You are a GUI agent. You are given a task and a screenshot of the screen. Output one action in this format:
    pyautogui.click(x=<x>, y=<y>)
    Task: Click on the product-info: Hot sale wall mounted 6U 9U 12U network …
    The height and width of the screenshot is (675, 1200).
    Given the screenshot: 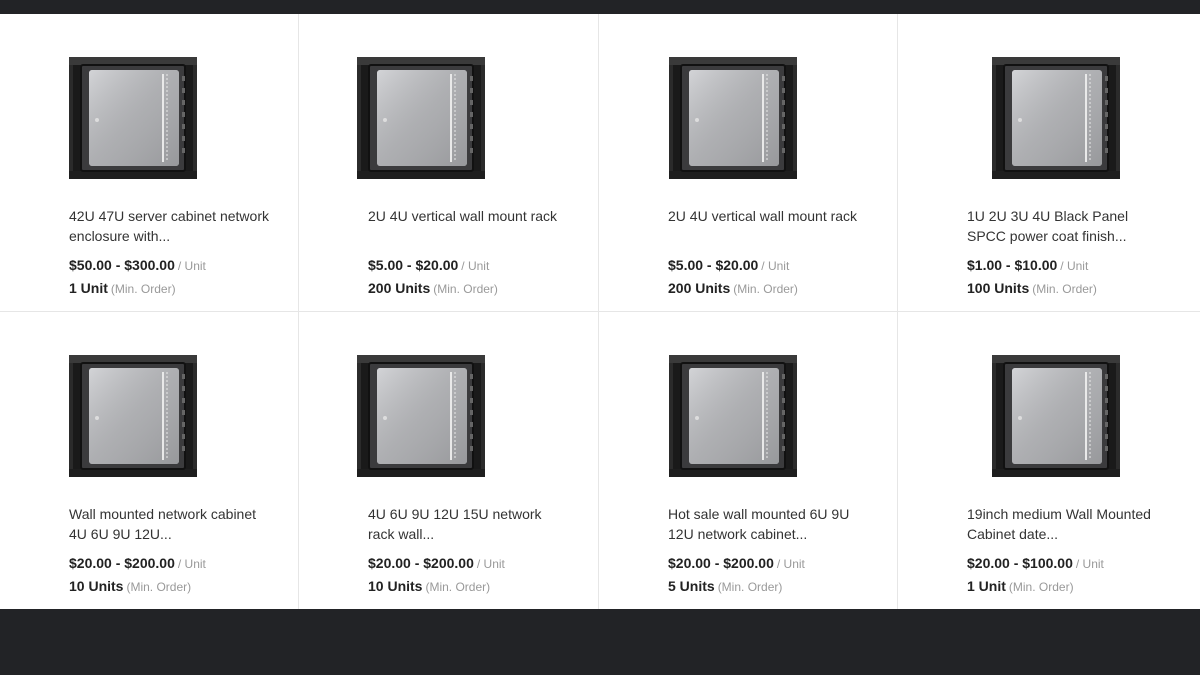 What is the action you would take?
    pyautogui.click(x=768, y=550)
    